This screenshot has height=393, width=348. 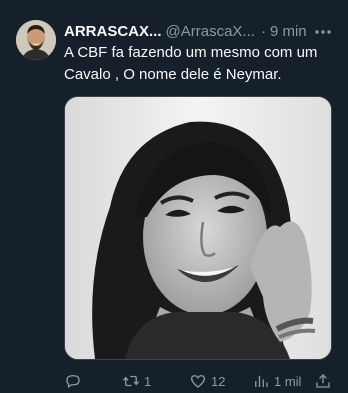 What do you see at coordinates (261, 381) in the screenshot?
I see `views-icon` at bounding box center [261, 381].